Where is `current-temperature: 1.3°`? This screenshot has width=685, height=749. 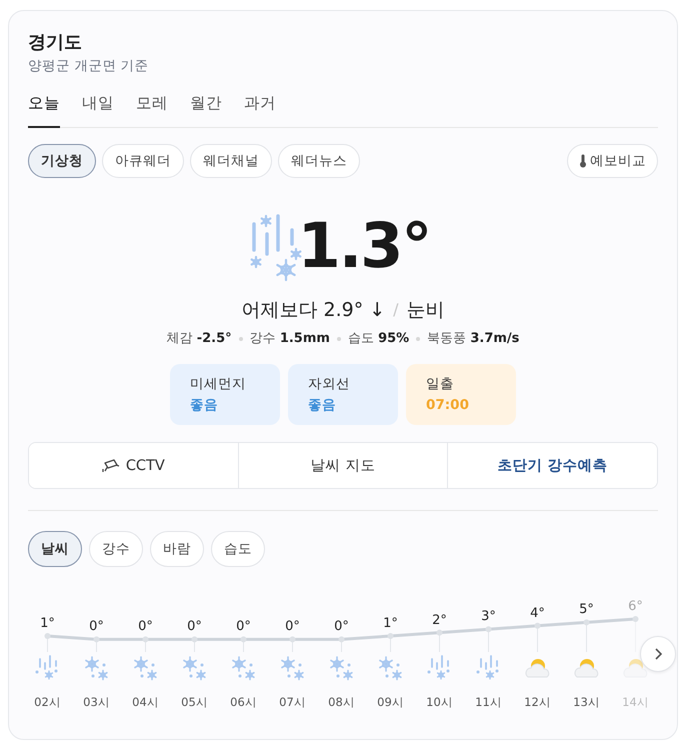 current-temperature: 1.3° is located at coordinates (364, 246).